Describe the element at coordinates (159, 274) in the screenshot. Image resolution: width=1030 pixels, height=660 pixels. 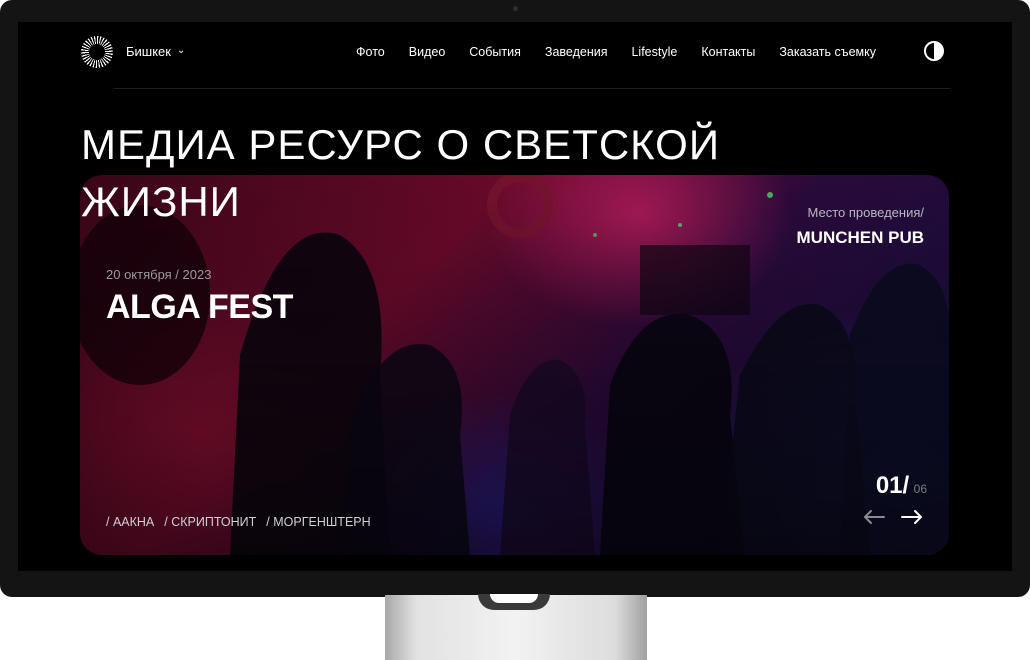
I see `event-date: 20 октября / 2023` at that location.